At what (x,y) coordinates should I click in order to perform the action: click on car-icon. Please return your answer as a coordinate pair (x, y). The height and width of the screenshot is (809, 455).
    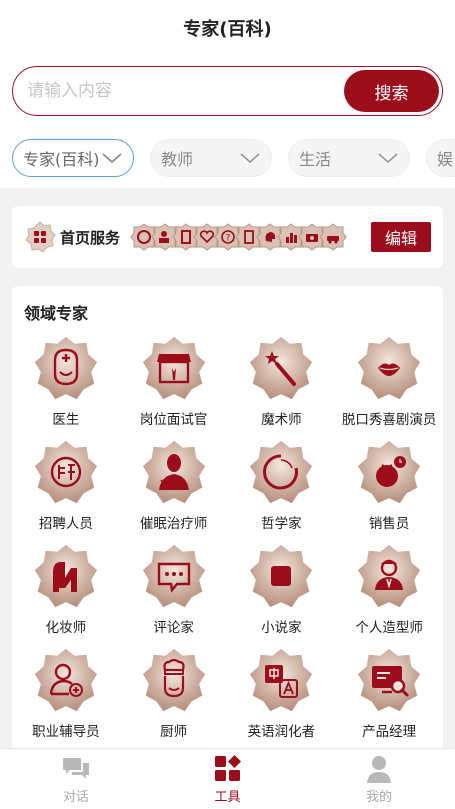
    Looking at the image, I should click on (333, 237).